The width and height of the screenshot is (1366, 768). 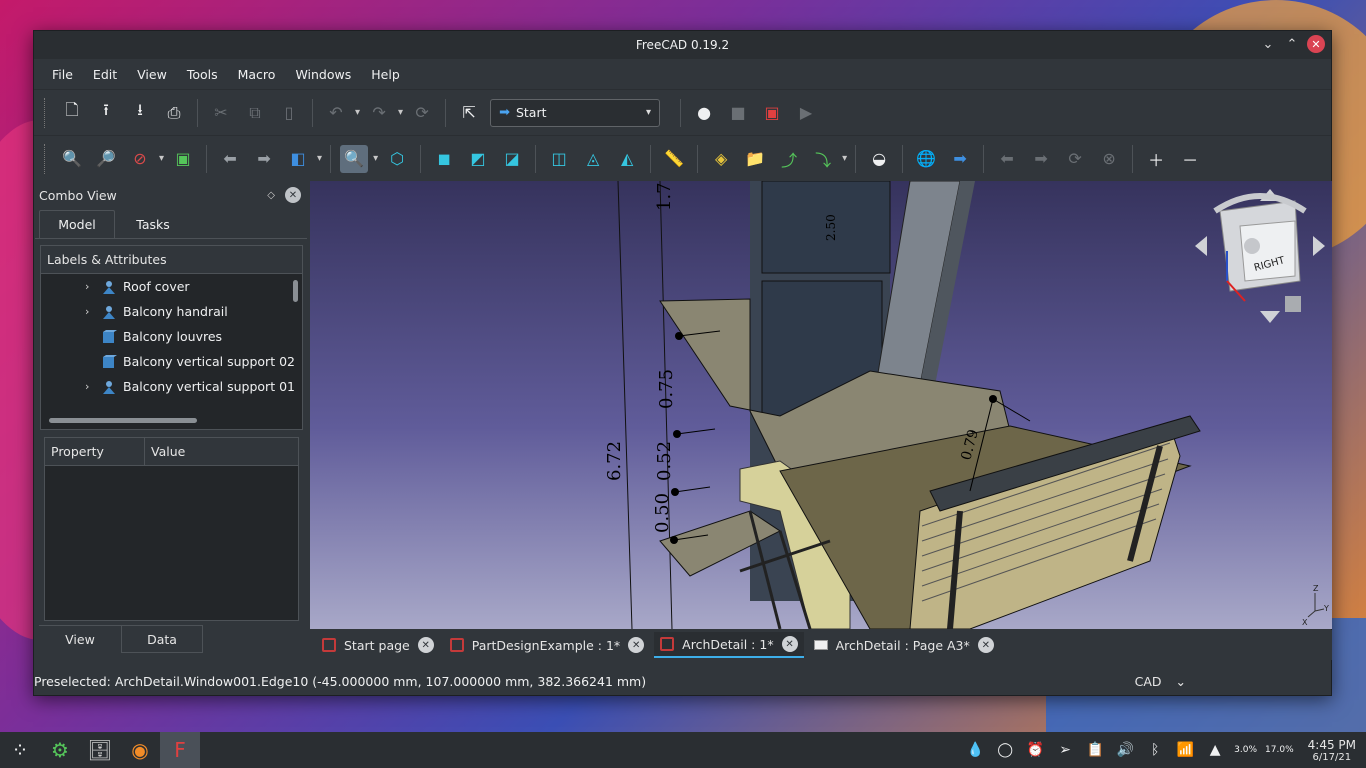 I want to click on tree-item: Balcony vertical support 02, so click(x=171, y=361).